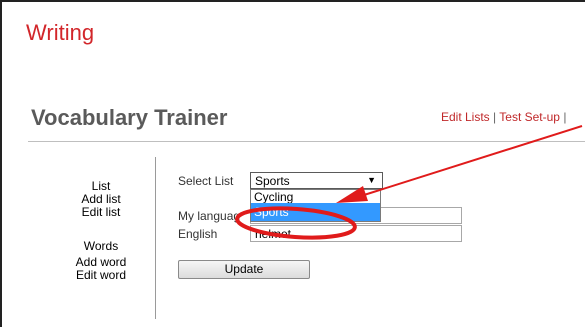 This screenshot has width=585, height=327. What do you see at coordinates (473, 160) in the screenshot?
I see `annotation-arrow-line` at bounding box center [473, 160].